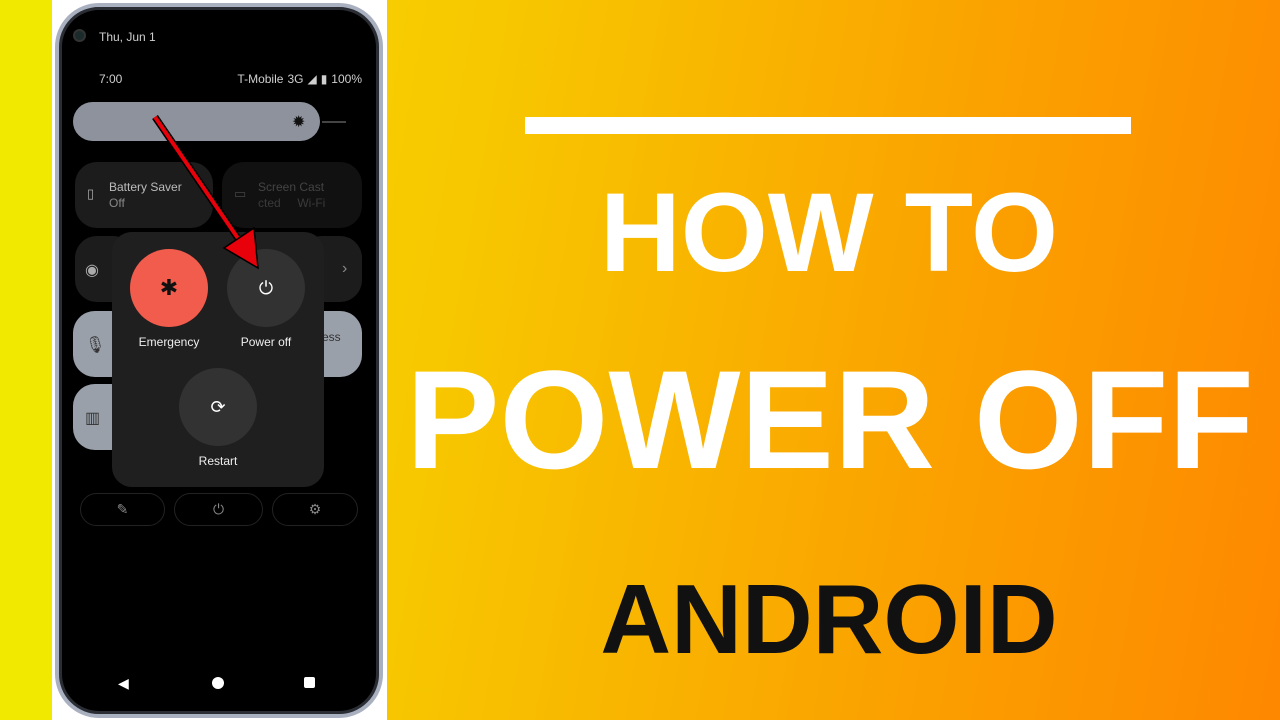 The image size is (1280, 720). I want to click on restart-icon: ⟳, so click(218, 406).